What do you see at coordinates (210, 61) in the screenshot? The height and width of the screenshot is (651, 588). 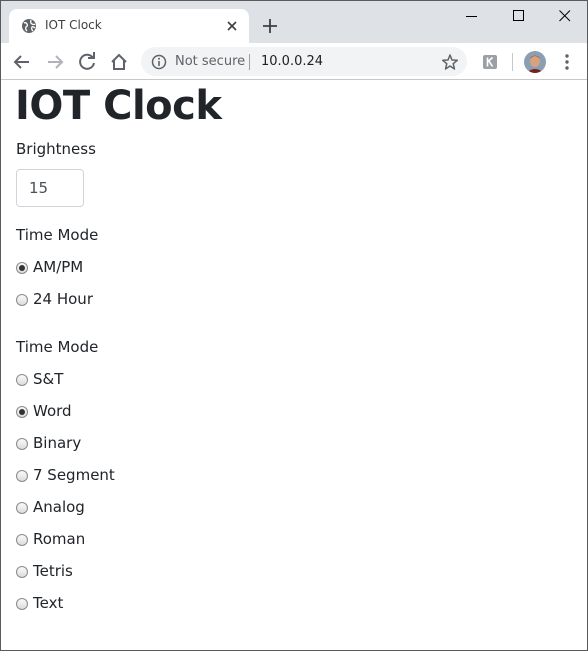 I see `security-label: Not secure` at bounding box center [210, 61].